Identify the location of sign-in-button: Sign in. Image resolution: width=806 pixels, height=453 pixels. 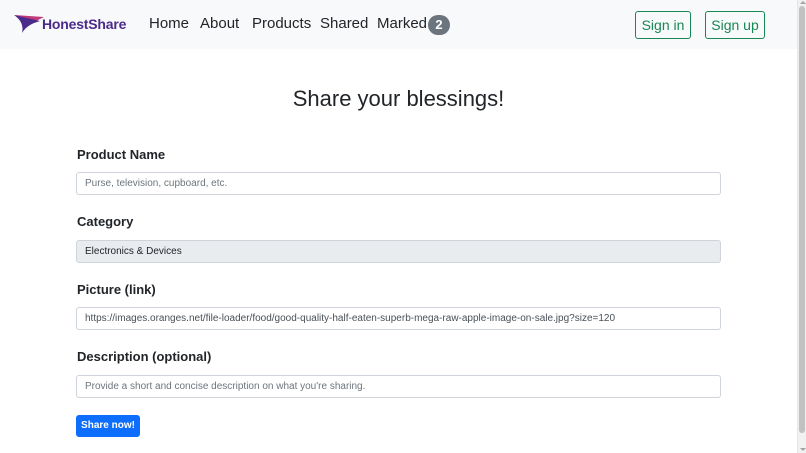
(663, 25).